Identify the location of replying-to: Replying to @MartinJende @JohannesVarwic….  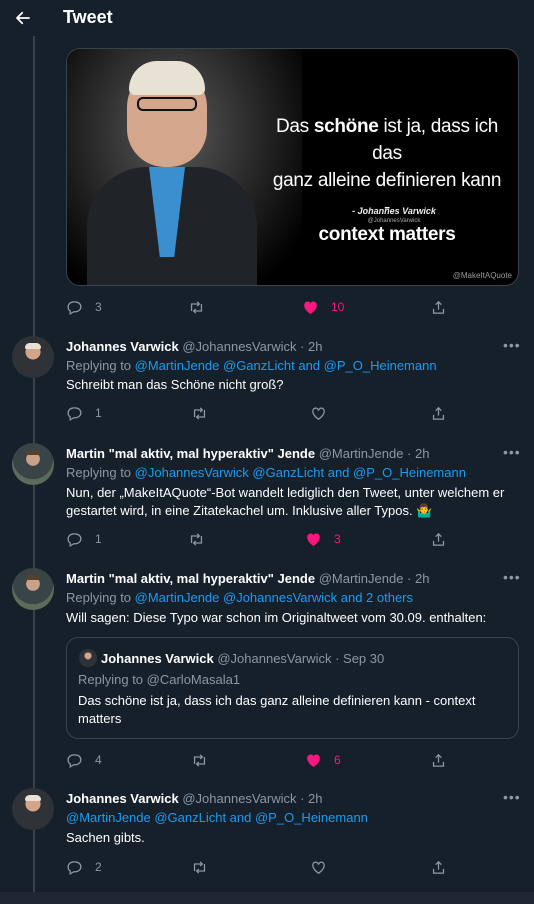
(240, 597).